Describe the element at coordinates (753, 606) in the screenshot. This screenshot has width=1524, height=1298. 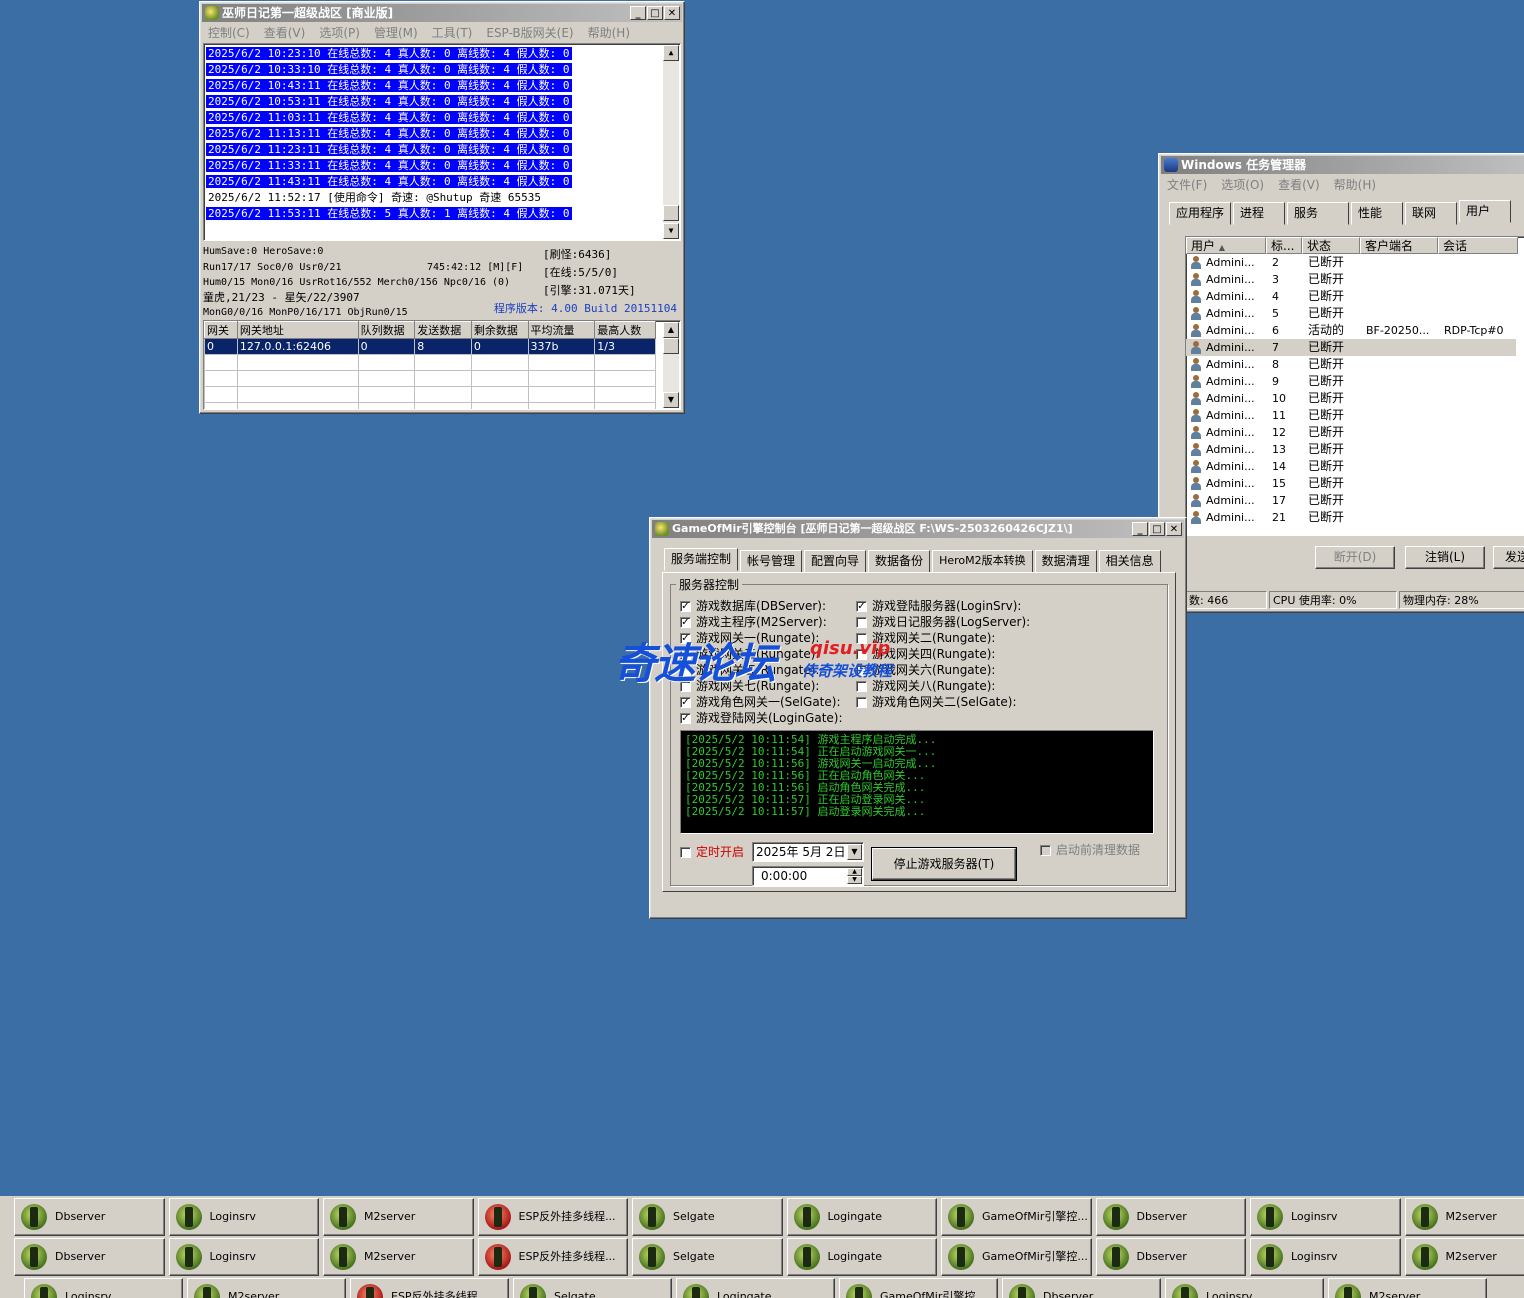
I see `server-checkbox: ✓ 游戏数据库(DBServer):` at that location.